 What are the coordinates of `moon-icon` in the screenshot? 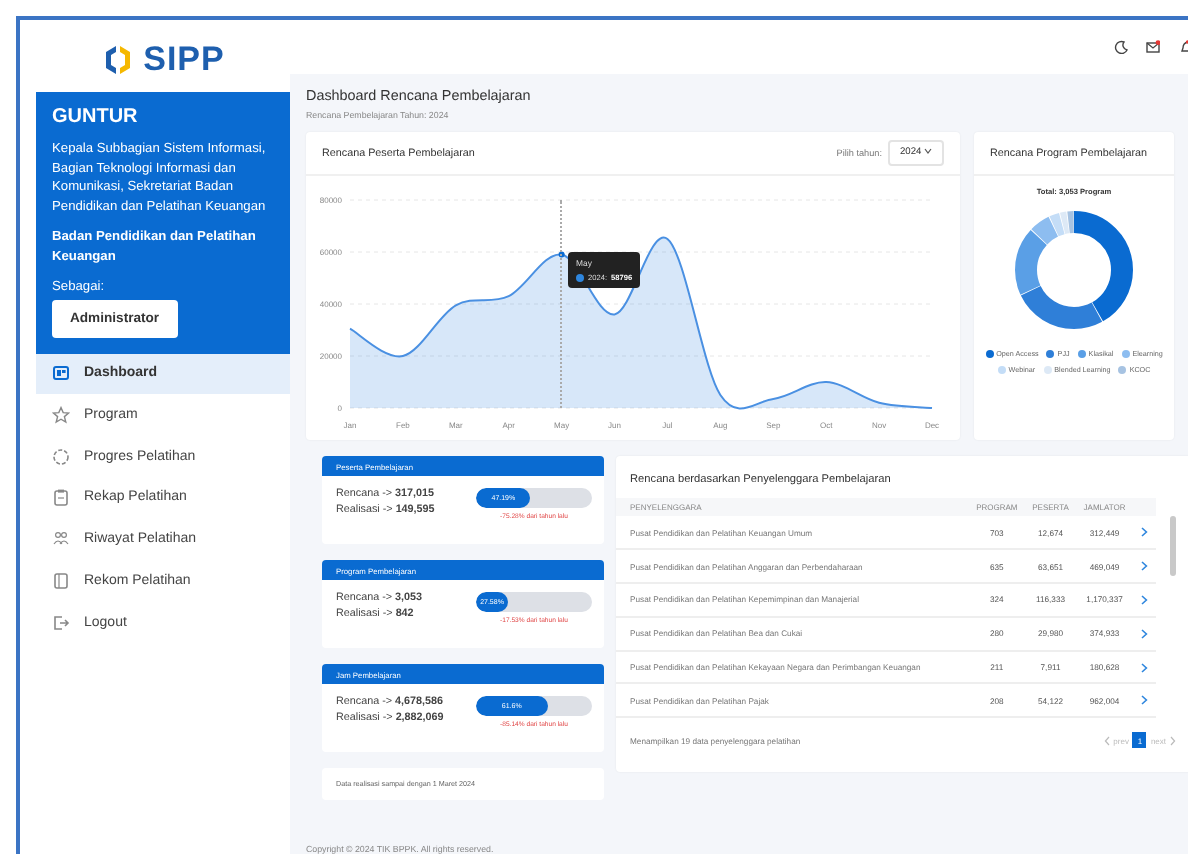 It's located at (1121, 47).